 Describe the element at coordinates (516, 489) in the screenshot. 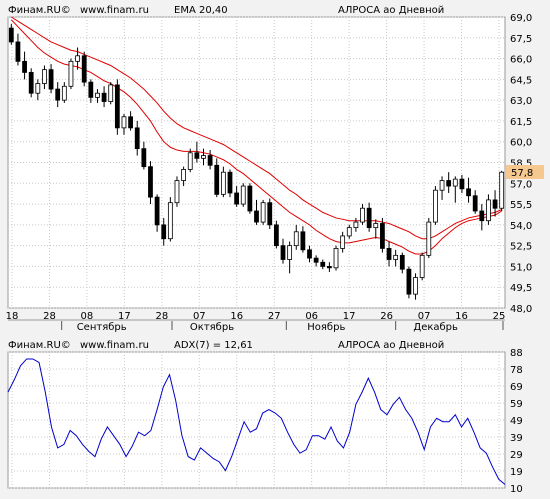

I see `adx-y-tick: 10` at that location.